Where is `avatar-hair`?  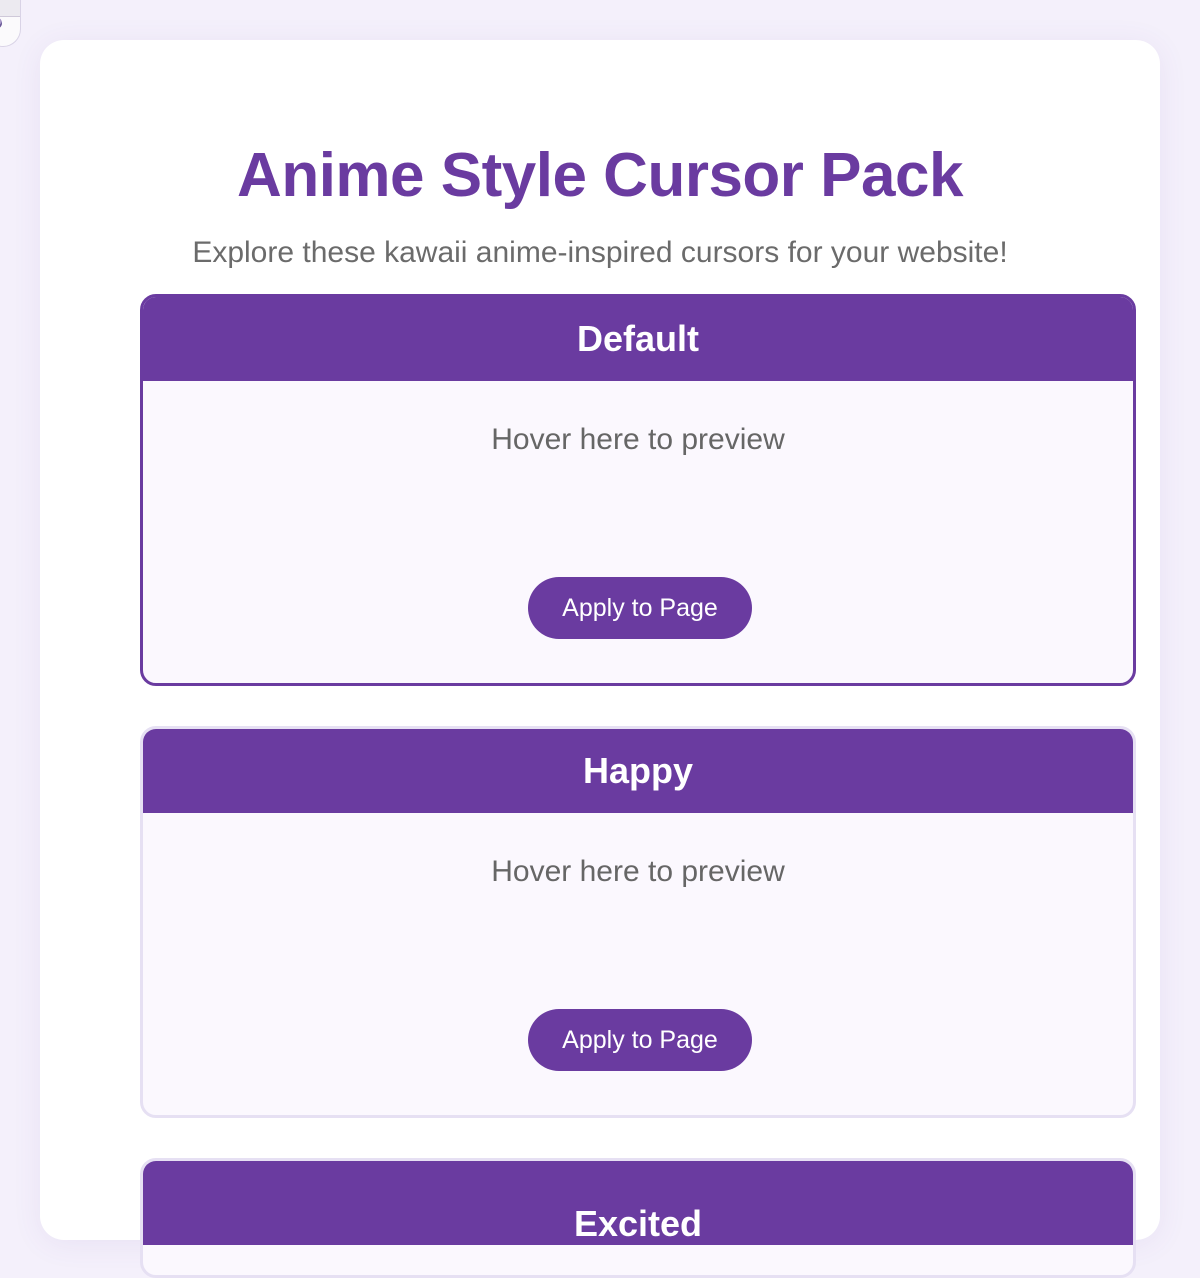
avatar-hair is located at coordinates (10, 8).